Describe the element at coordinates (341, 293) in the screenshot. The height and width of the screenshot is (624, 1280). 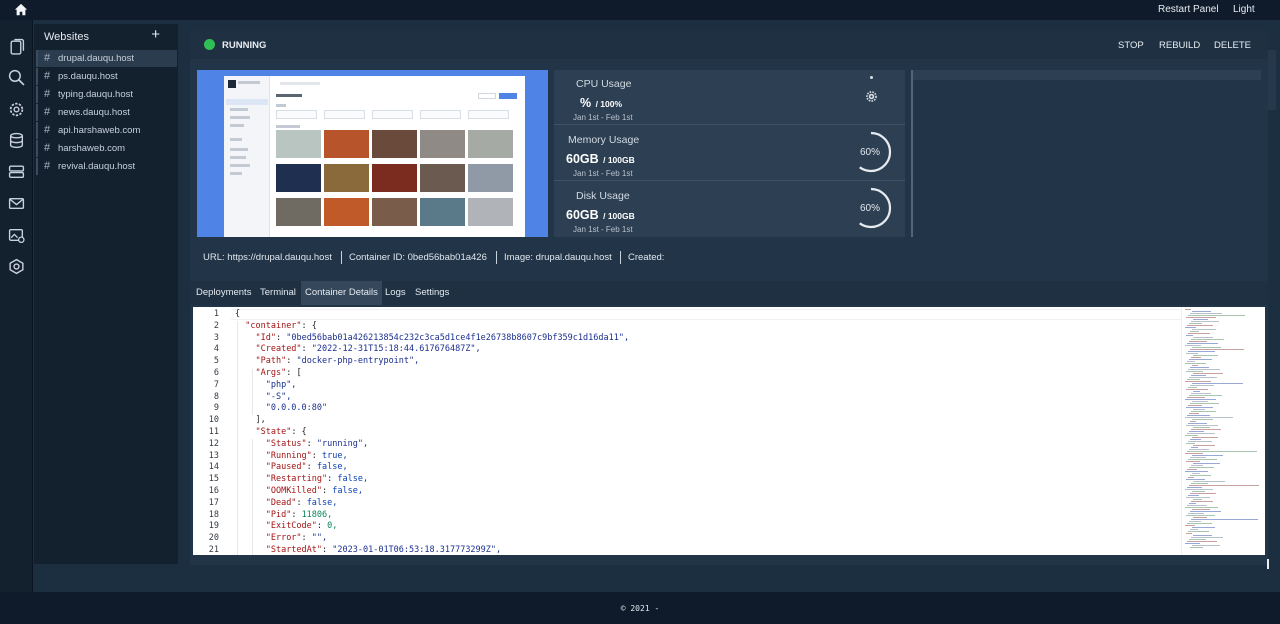
I see `tab-container-details: Container Details` at that location.